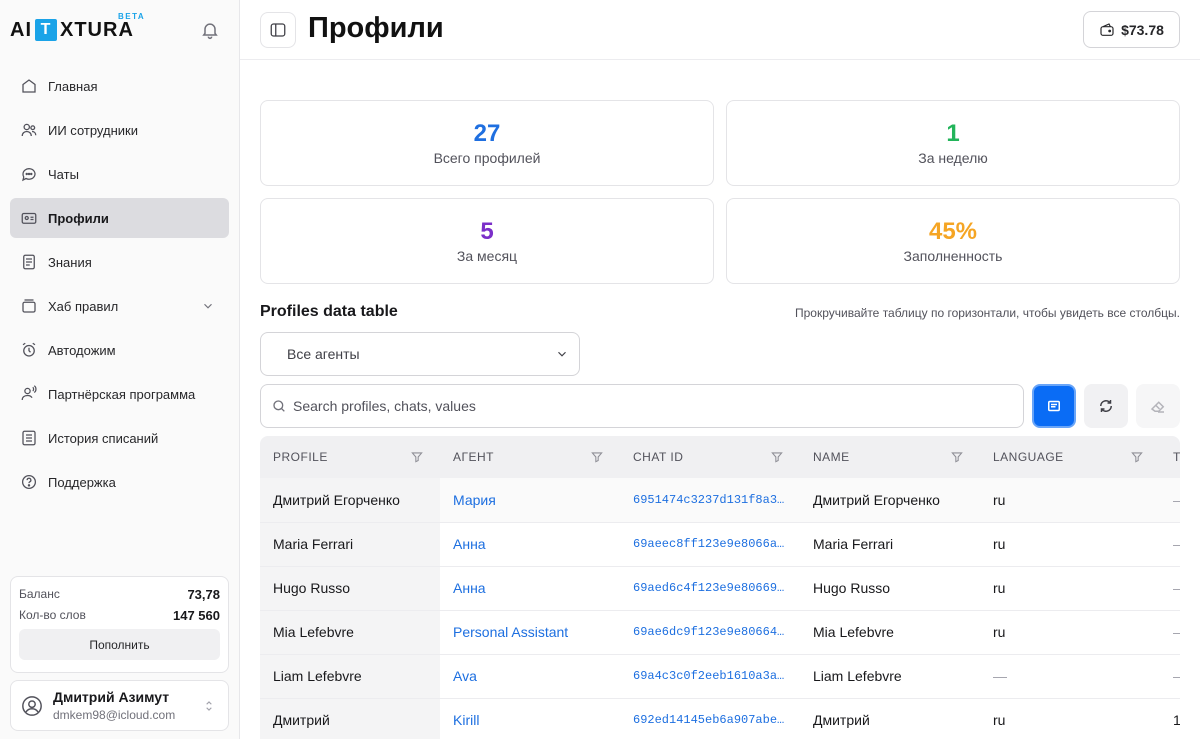 This screenshot has width=1200, height=739. What do you see at coordinates (890, 588) in the screenshot?
I see `cell-name: Hugo Russo` at bounding box center [890, 588].